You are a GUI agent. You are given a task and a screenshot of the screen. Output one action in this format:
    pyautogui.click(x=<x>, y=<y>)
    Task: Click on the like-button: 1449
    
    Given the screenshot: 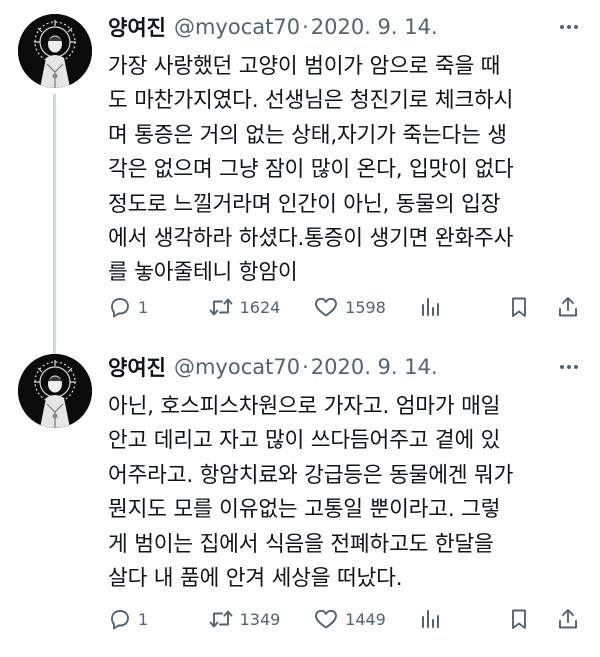 What is the action you would take?
    pyautogui.click(x=366, y=619)
    